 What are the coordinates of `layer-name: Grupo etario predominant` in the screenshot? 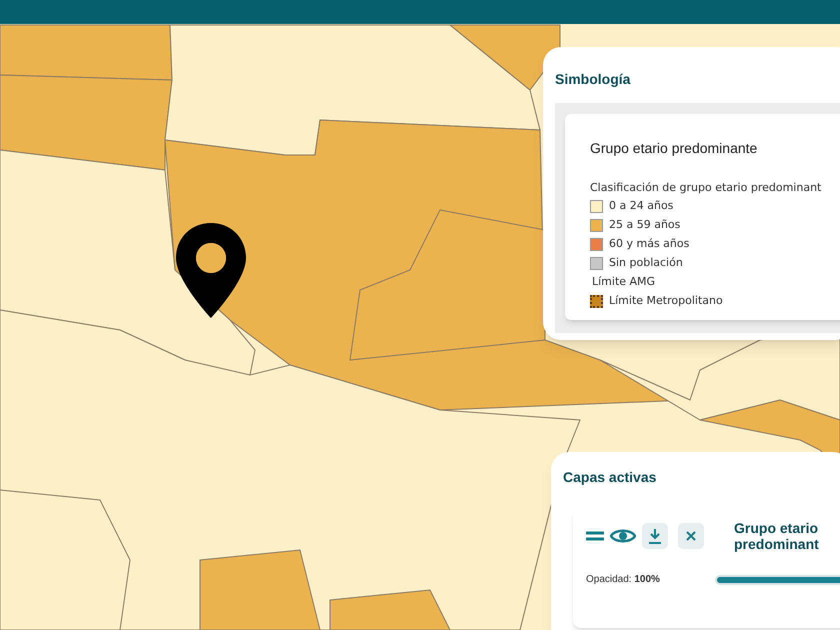 It's located at (777, 536).